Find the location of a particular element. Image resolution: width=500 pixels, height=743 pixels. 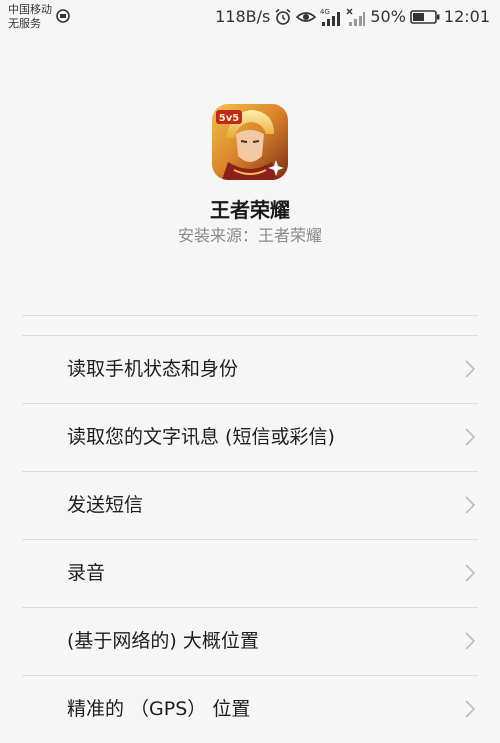

carrier-status-icon is located at coordinates (63, 16).